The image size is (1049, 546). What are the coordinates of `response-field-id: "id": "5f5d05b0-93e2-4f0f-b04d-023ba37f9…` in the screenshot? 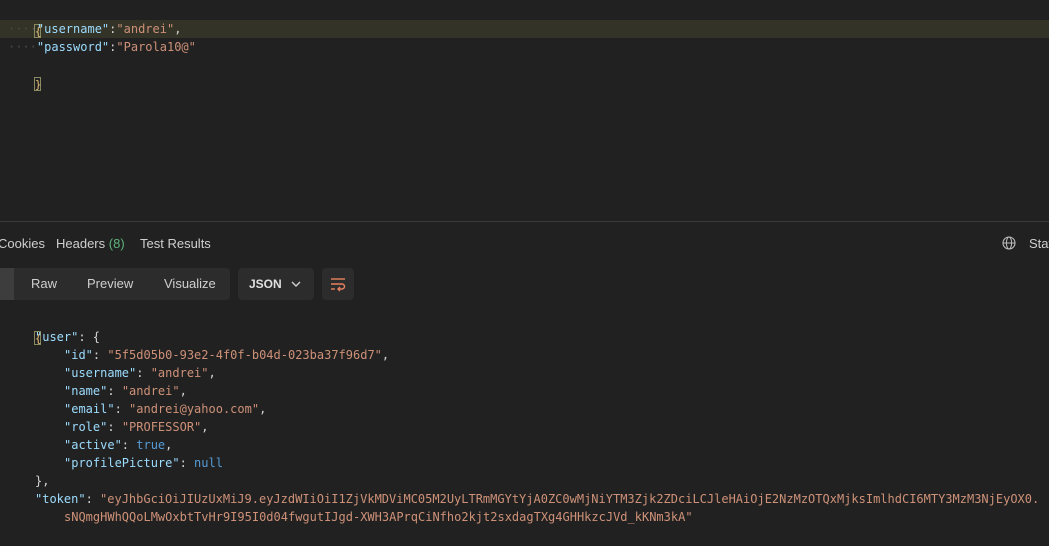 It's located at (227, 355).